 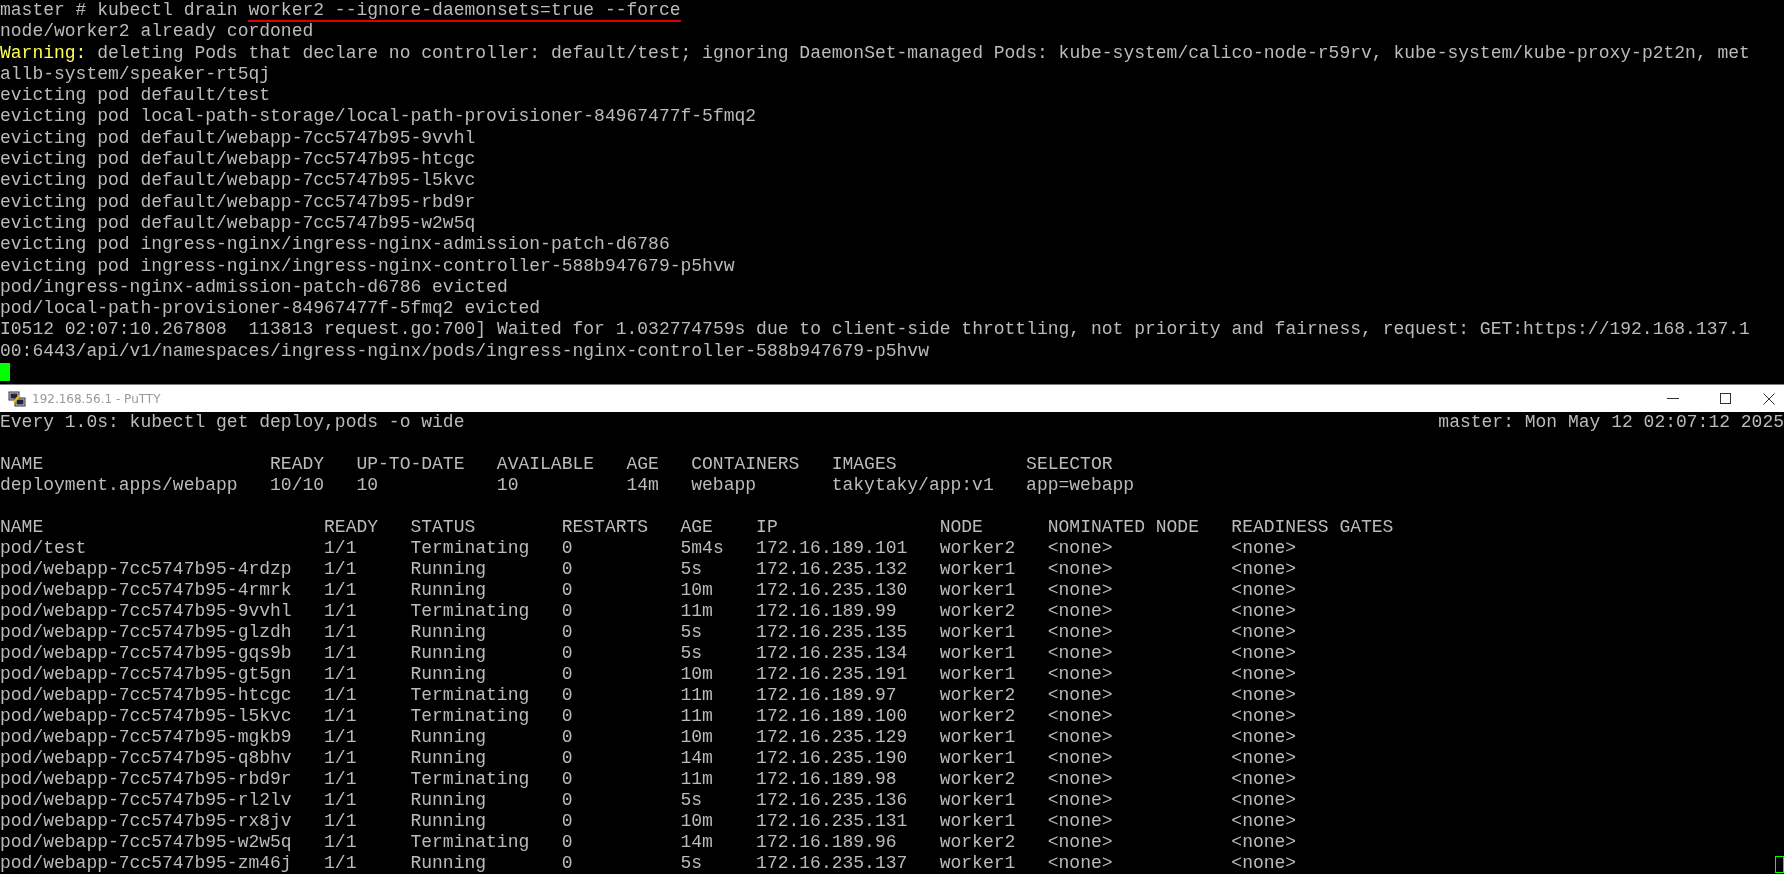 What do you see at coordinates (832, 821) in the screenshot?
I see `table-cell: 172.16.235.131` at bounding box center [832, 821].